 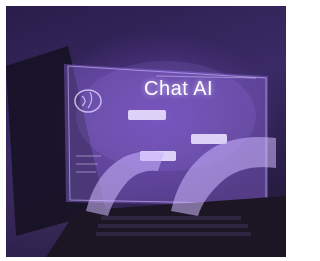 What do you see at coordinates (179, 89) in the screenshot?
I see `hologram-title: Chat AI` at bounding box center [179, 89].